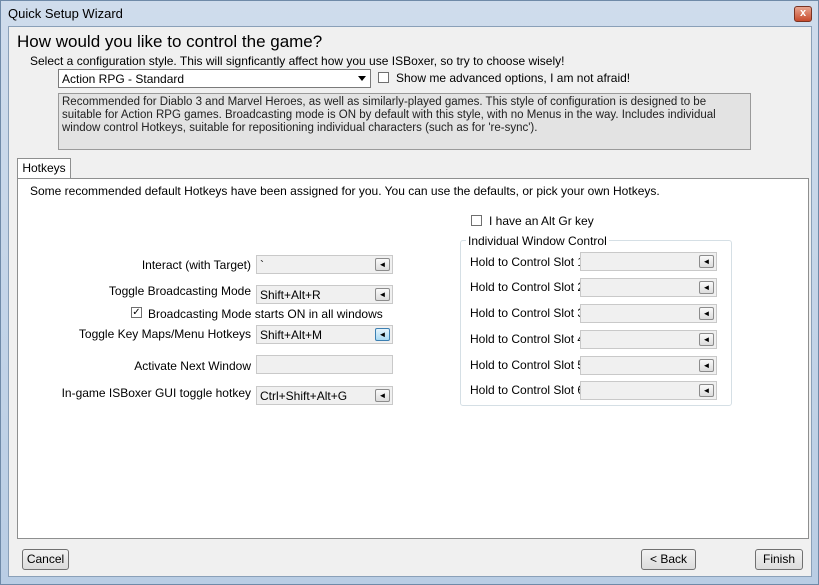  I want to click on slot-3-hotkey-field: ◄, so click(648, 313).